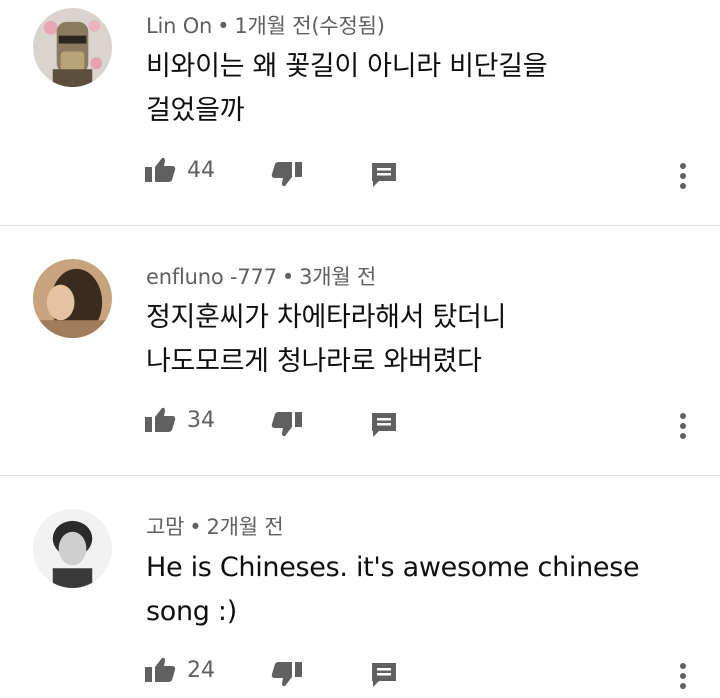 This screenshot has height=698, width=720. What do you see at coordinates (244, 527) in the screenshot?
I see `comment-time: 2개월 전` at bounding box center [244, 527].